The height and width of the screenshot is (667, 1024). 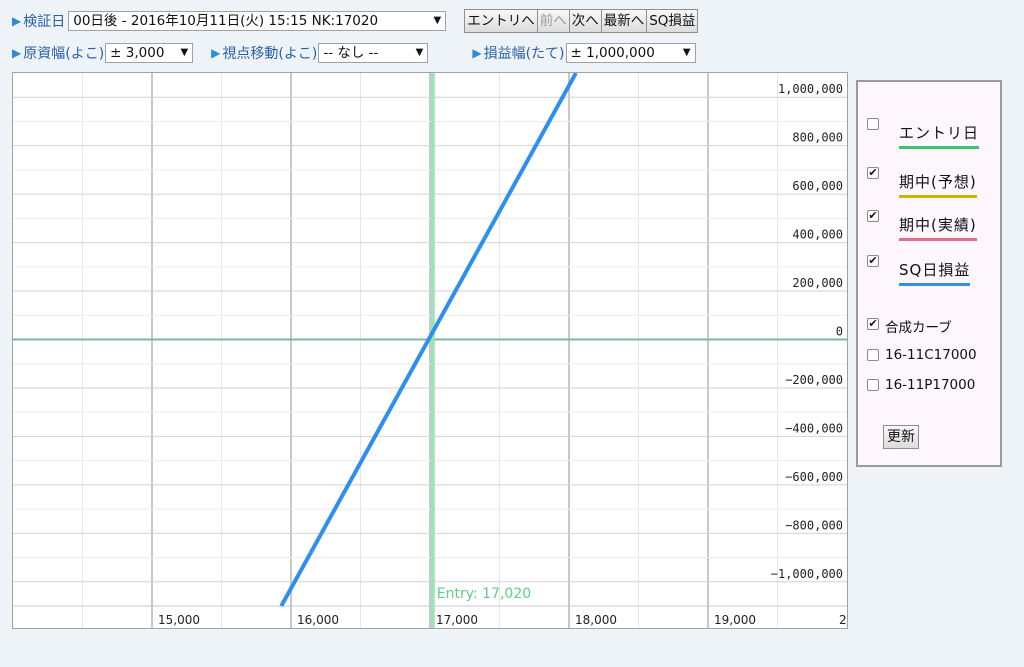 I want to click on underlying-range-select: ± 3,000 ▼, so click(x=149, y=53).